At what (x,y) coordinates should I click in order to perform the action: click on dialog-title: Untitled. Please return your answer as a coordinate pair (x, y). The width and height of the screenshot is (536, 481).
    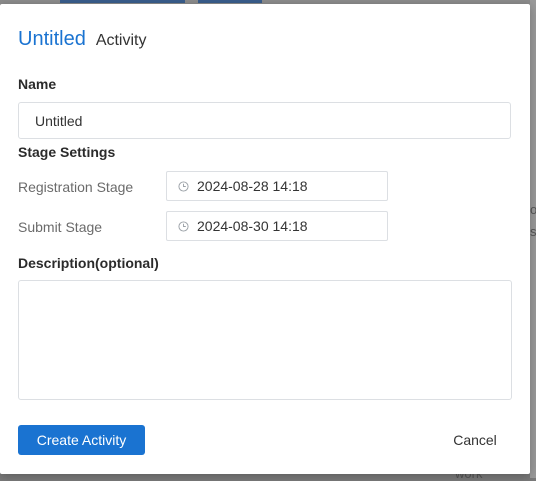
    Looking at the image, I should click on (52, 39).